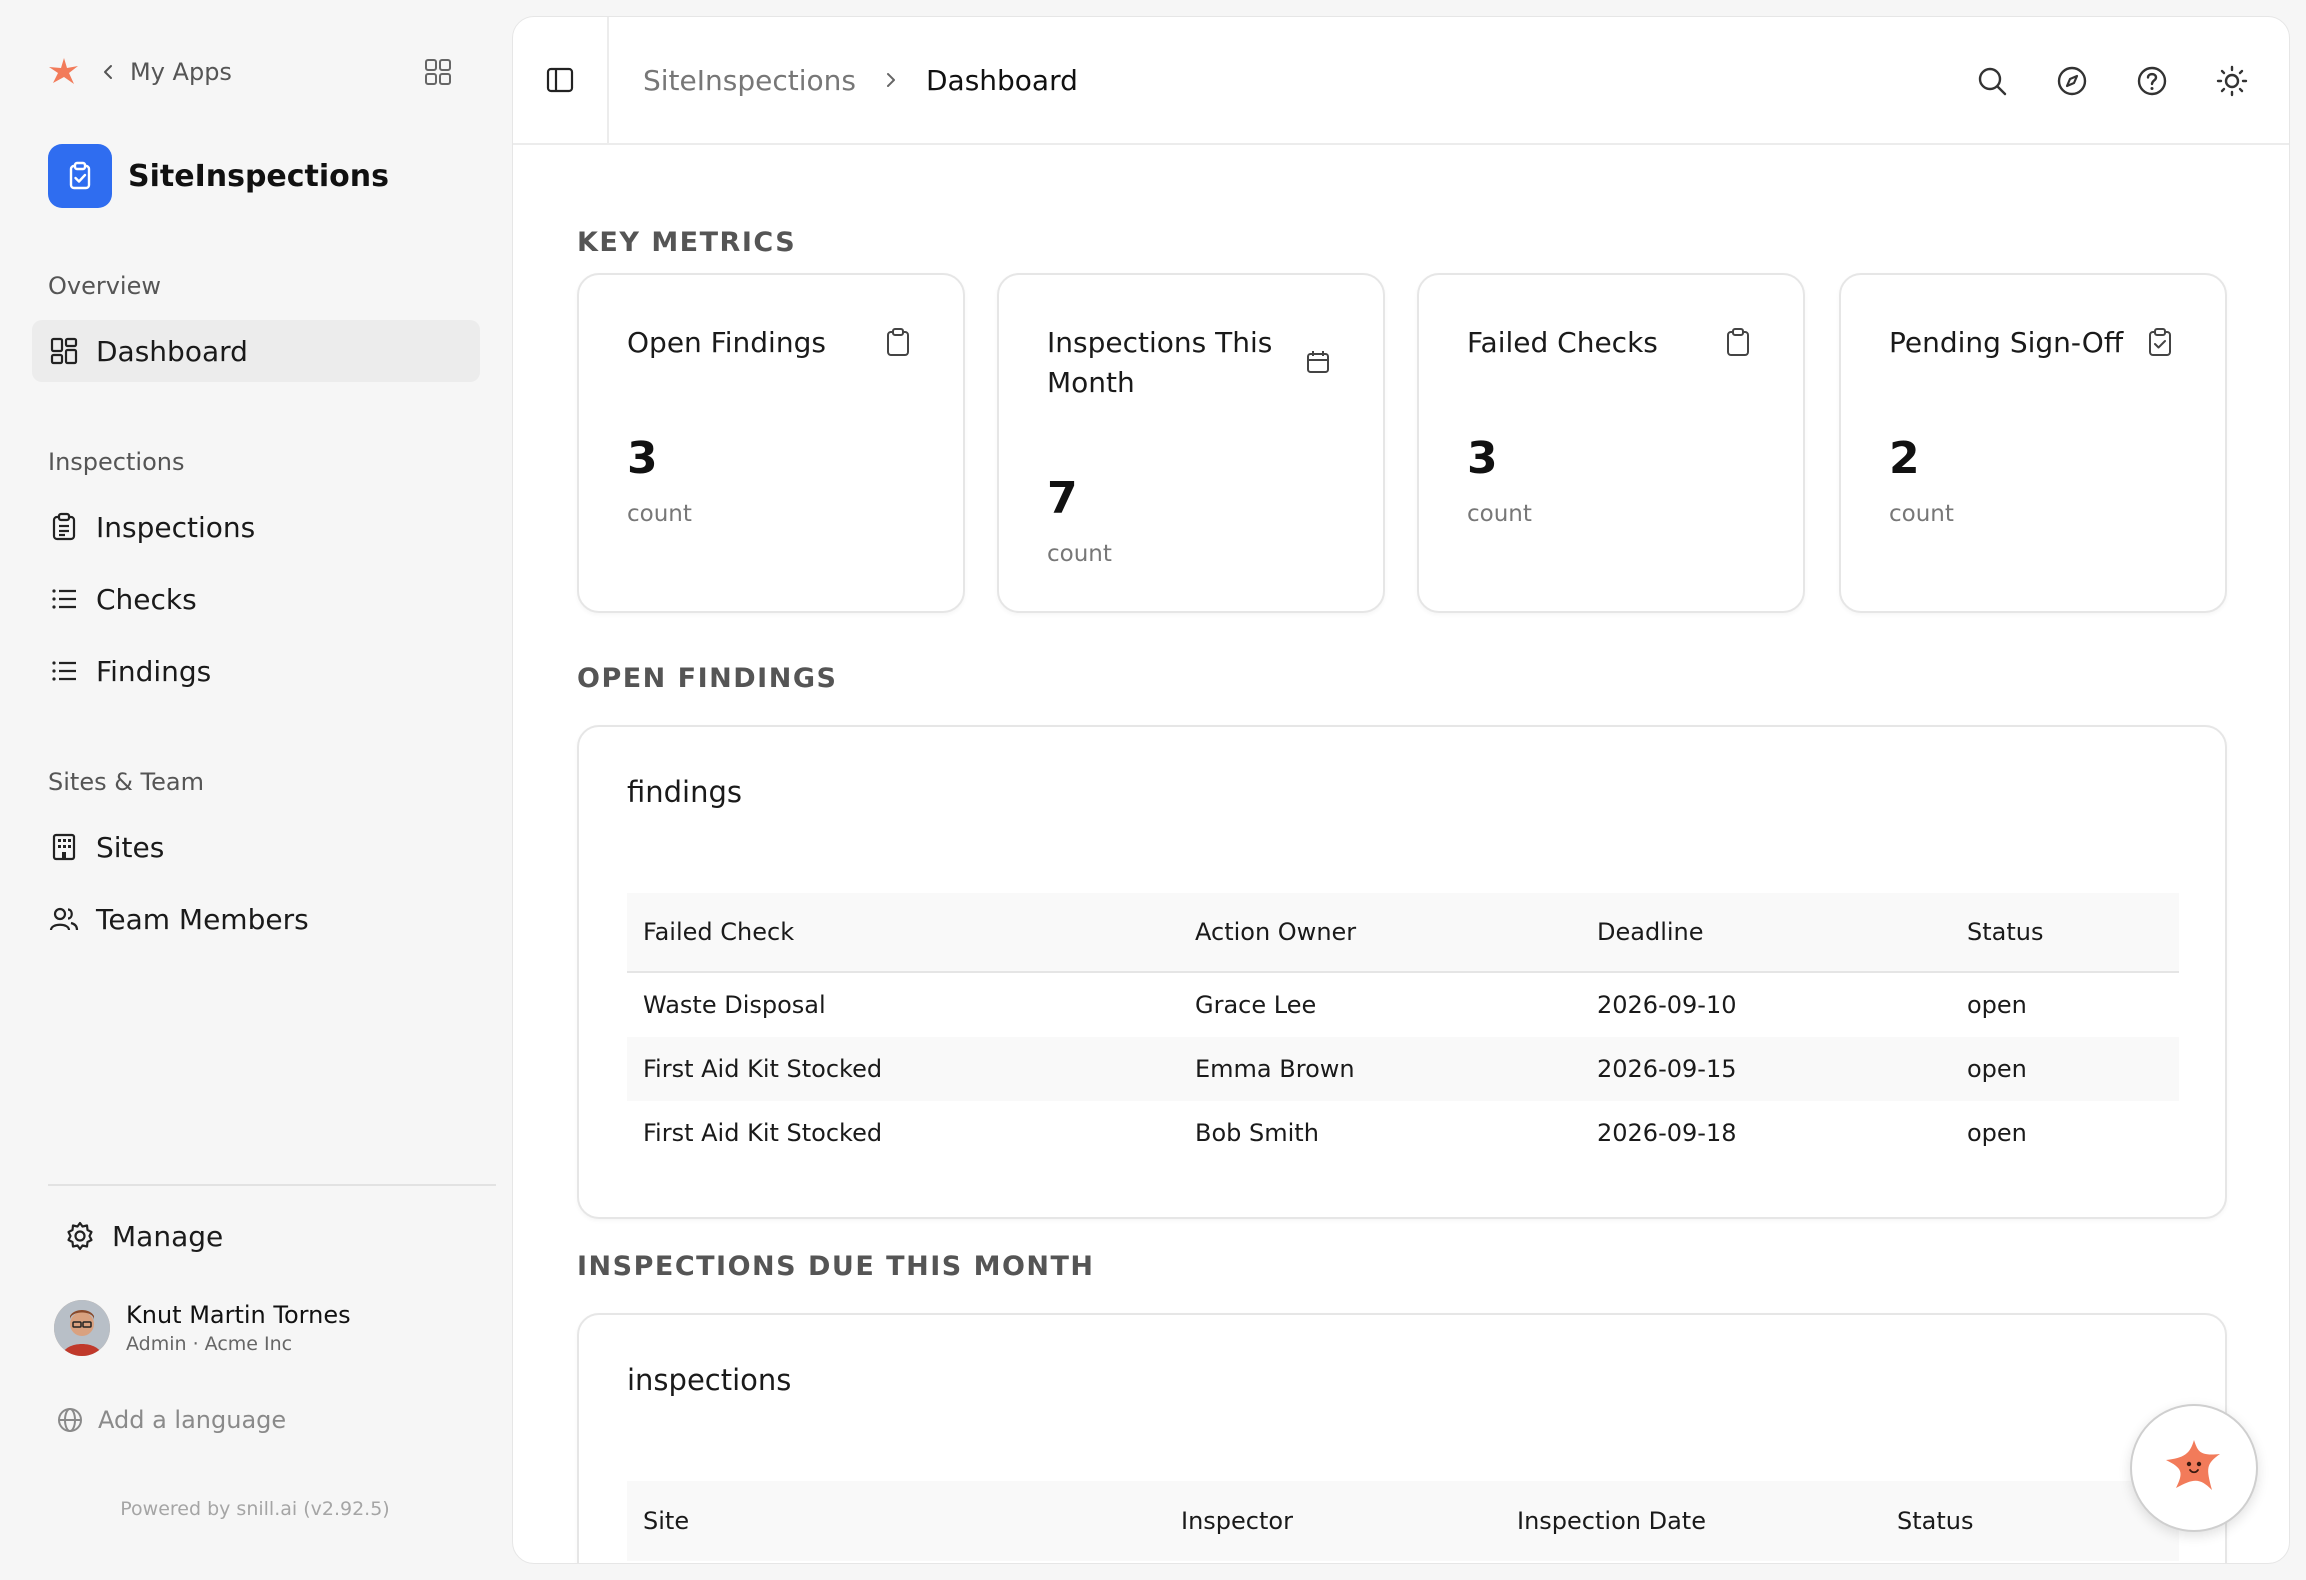  What do you see at coordinates (209, 1344) in the screenshot?
I see `user-role: Admin · Acme Inc` at bounding box center [209, 1344].